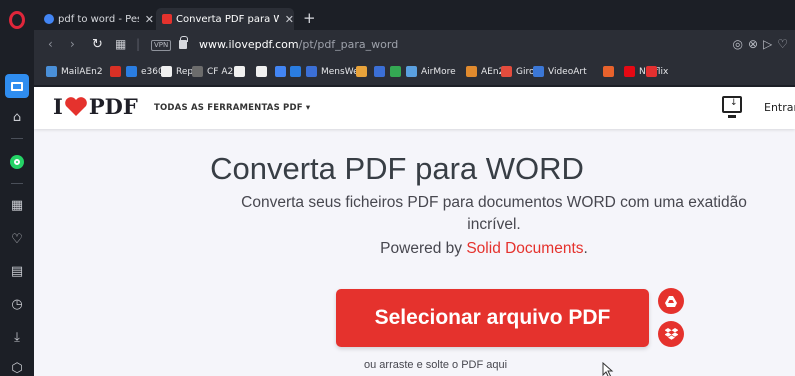  I want to click on adblock-icon: ⊗, so click(755, 44).